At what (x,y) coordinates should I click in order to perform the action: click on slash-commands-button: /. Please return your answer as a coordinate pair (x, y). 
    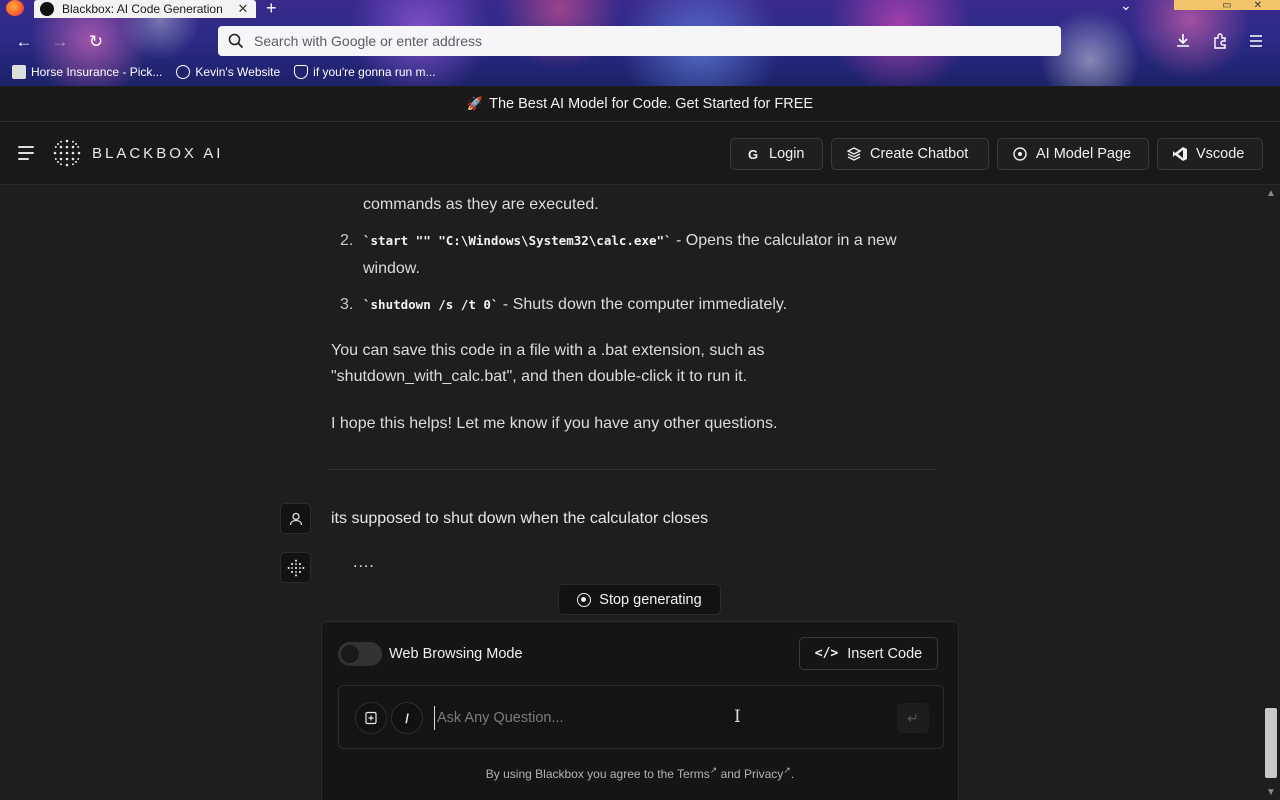
    Looking at the image, I should click on (407, 718).